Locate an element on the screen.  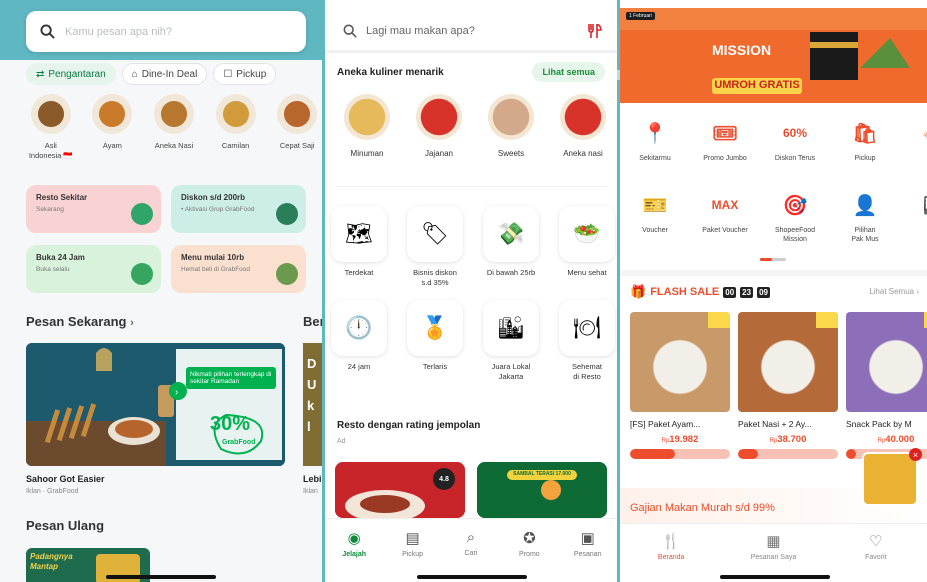
shortcut-item: 60% Diskon Terus is located at coordinates (795, 140).